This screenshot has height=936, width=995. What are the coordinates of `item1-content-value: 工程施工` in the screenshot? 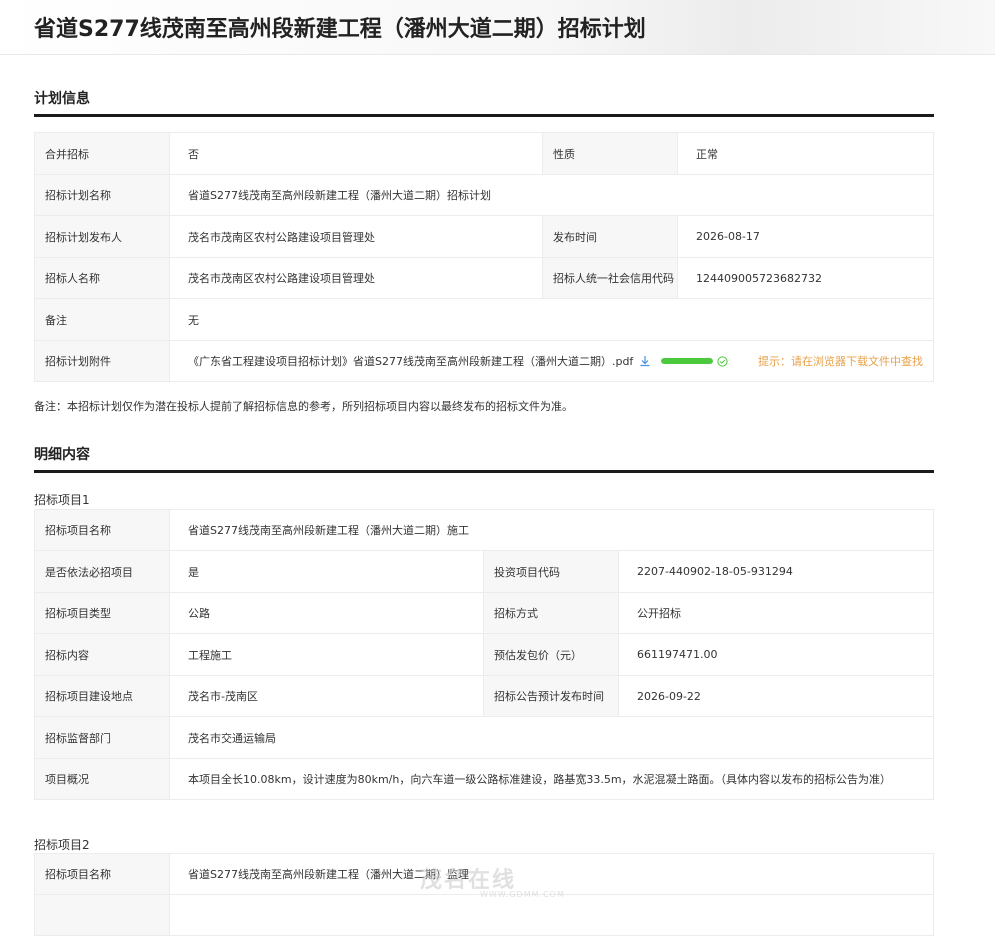 It's located at (326, 654).